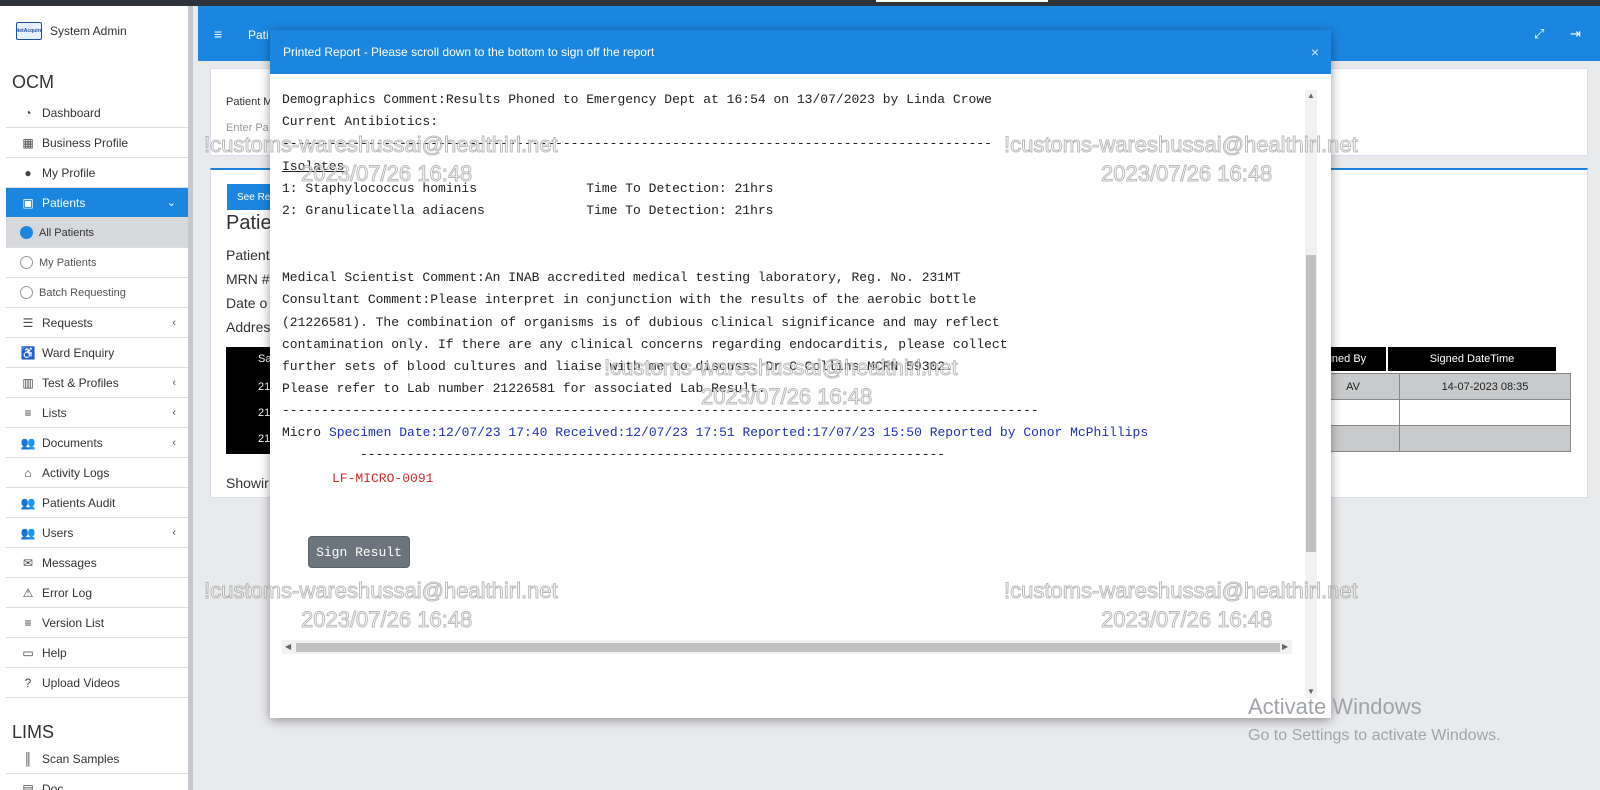 This screenshot has height=790, width=1600. Describe the element at coordinates (1374, 735) in the screenshot. I see `activate-windows-subtitle: Go to Settings to activate Windows.` at that location.